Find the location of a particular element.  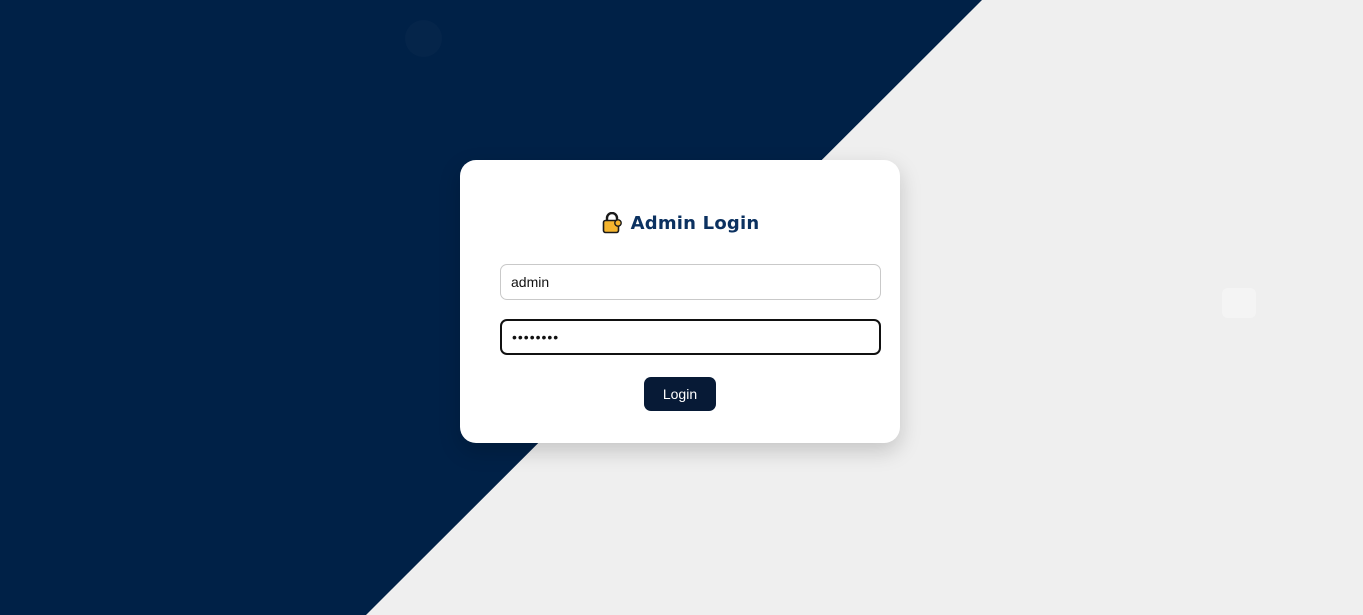

page-title: Admin Login is located at coordinates (695, 223).